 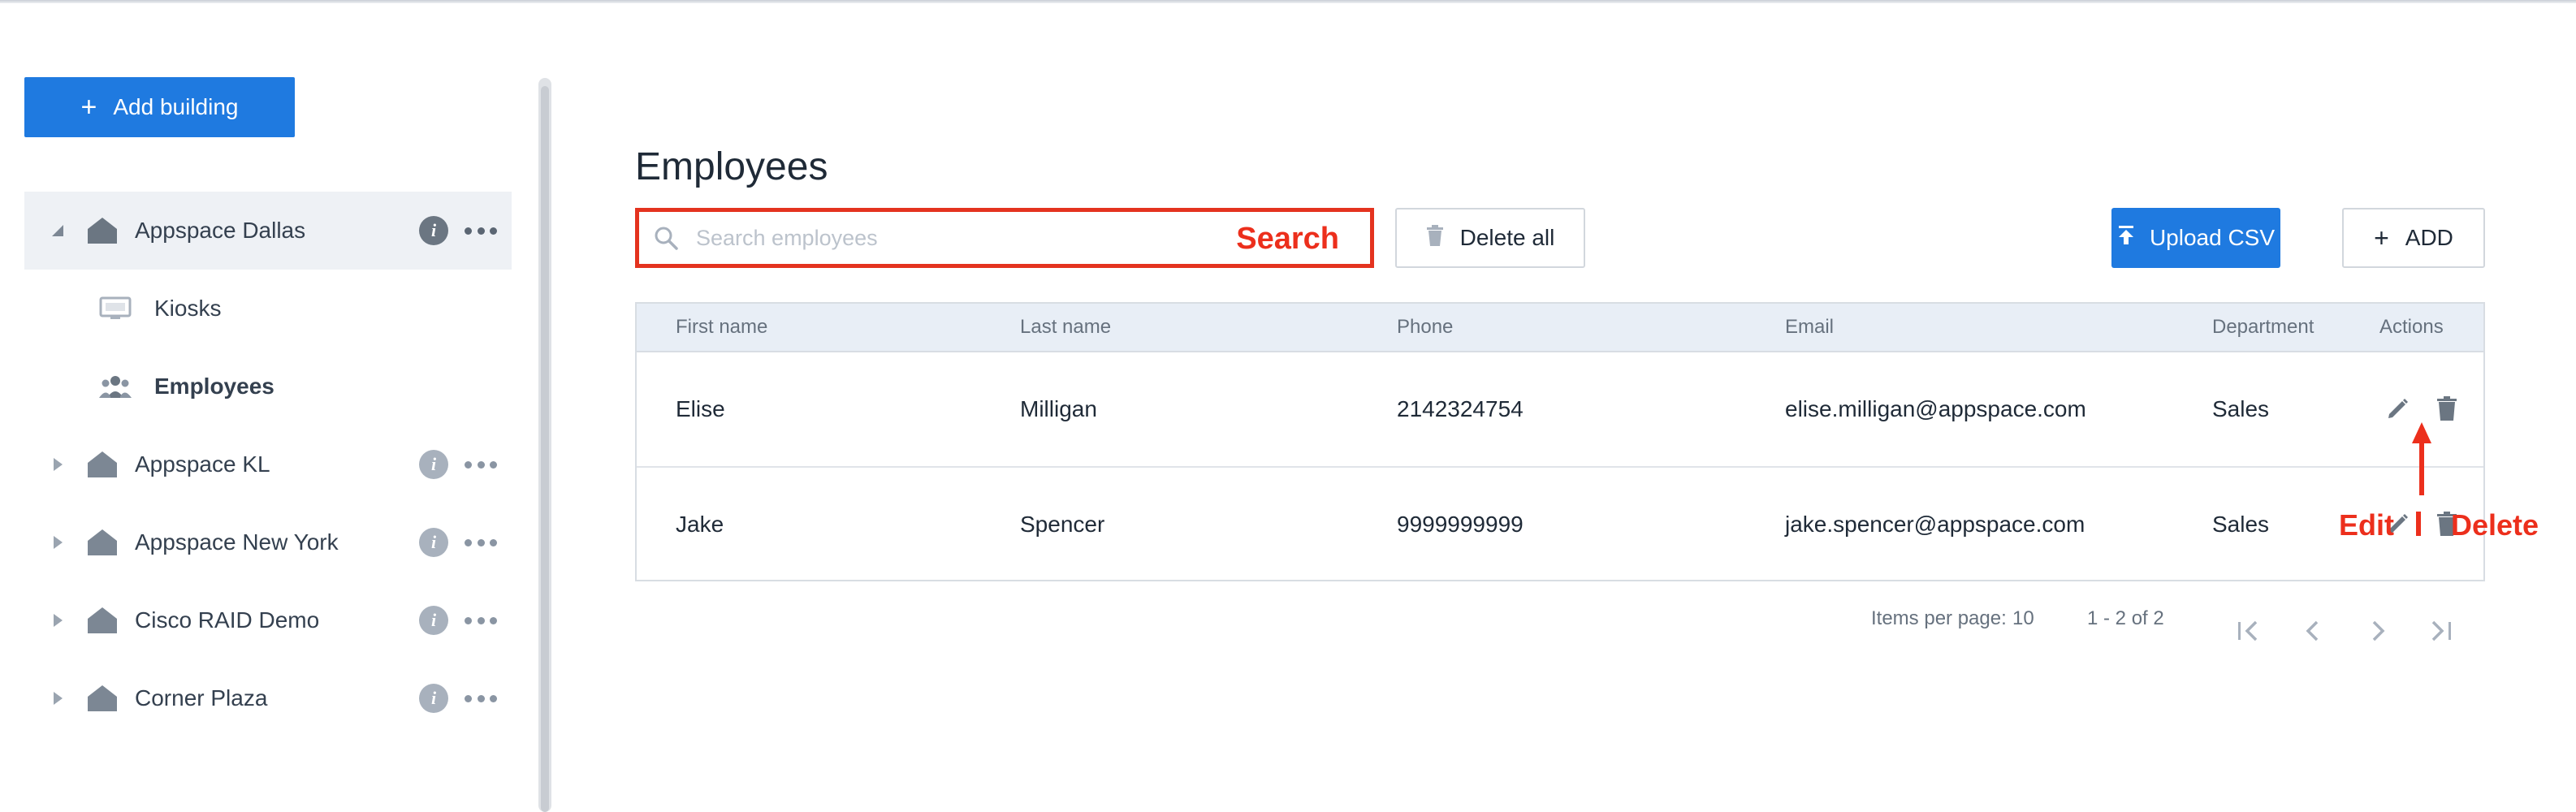 I want to click on cell-email: jake.spencer@appspace.com, so click(x=1935, y=525).